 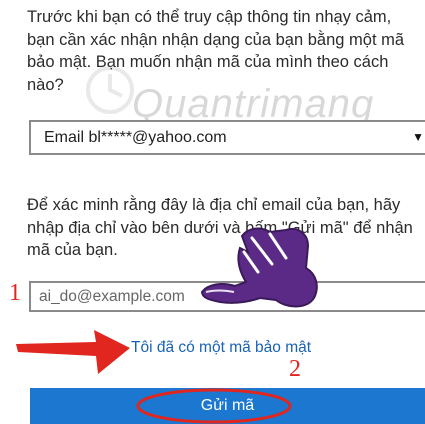 I want to click on red-arrow-icon, so click(x=73, y=352).